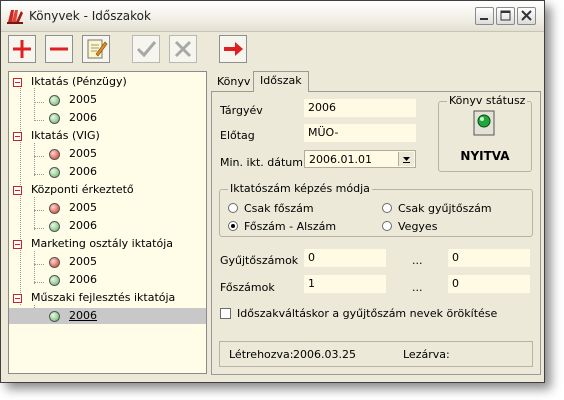 The image size is (564, 400). Describe the element at coordinates (360, 108) in the screenshot. I see `targyev-field: 2006` at that location.